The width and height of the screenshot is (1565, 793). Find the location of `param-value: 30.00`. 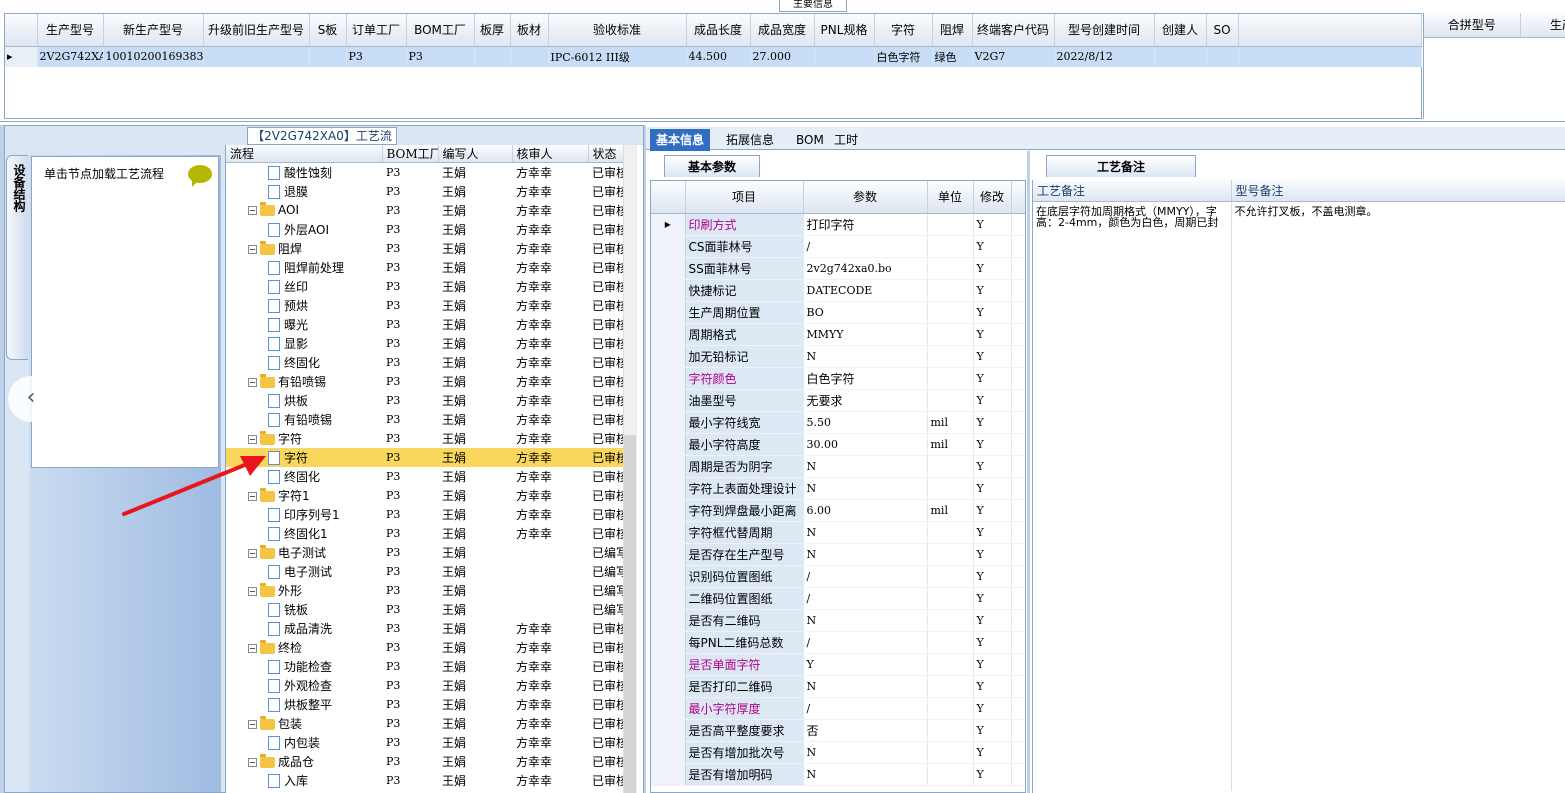

param-value: 30.00 is located at coordinates (865, 444).